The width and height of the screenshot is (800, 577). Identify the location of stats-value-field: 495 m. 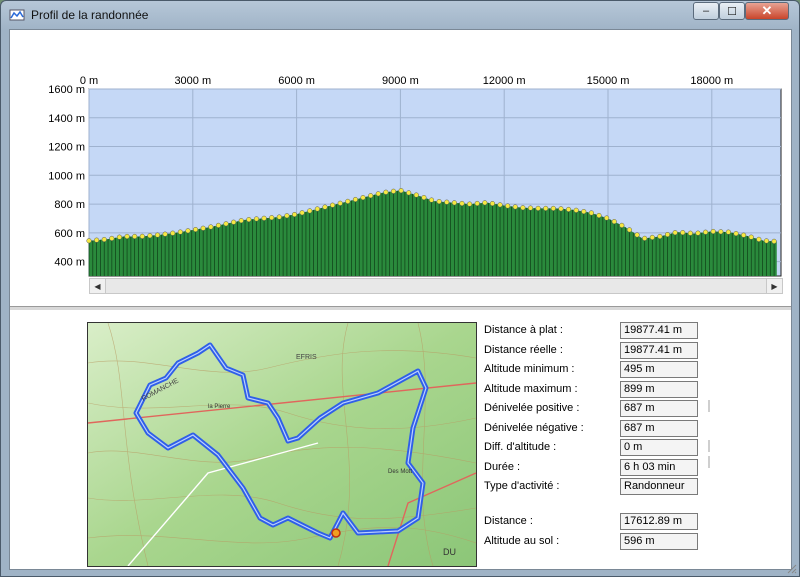
(659, 369).